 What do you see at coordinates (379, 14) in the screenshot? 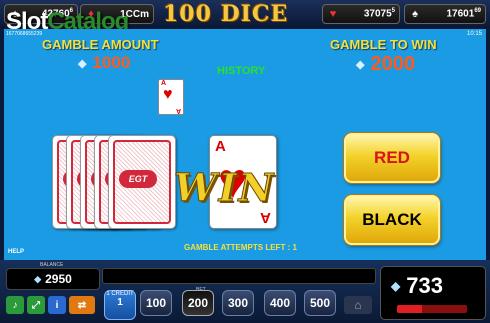
I see `jackpot-value: 370755` at bounding box center [379, 14].